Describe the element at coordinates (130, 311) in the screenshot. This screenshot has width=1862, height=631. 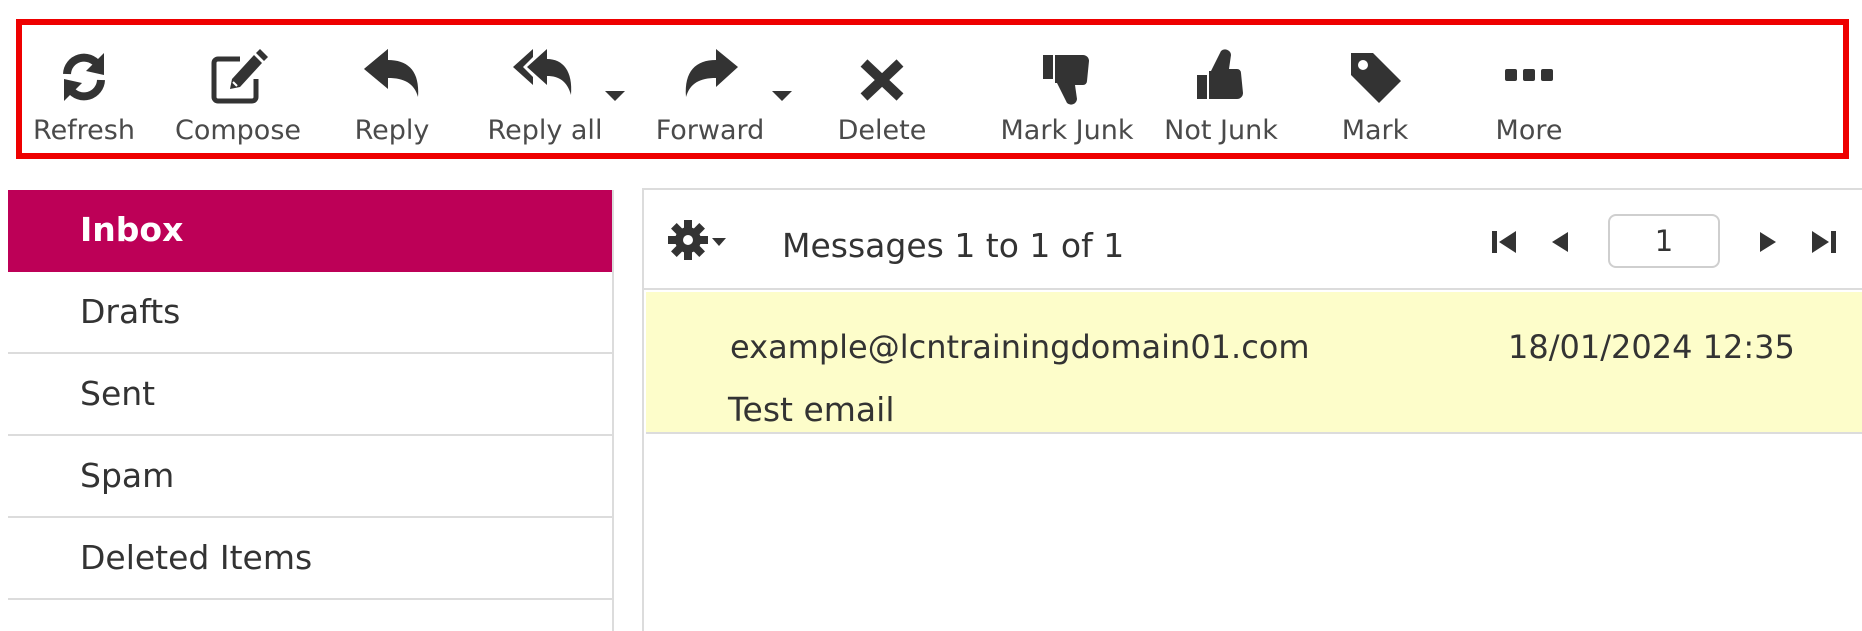
I see `folder-label: Drafts` at that location.